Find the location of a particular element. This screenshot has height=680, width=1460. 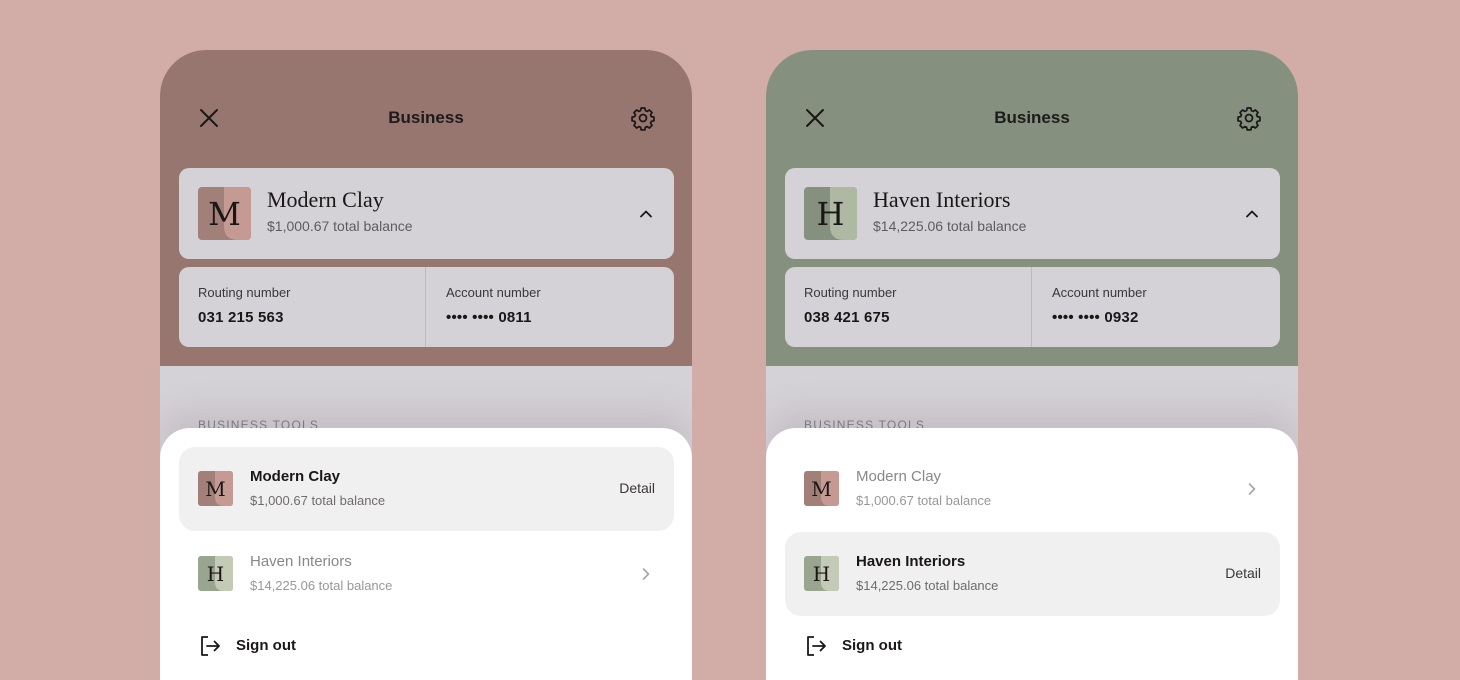

routing-value: 038 421 675 is located at coordinates (847, 317).